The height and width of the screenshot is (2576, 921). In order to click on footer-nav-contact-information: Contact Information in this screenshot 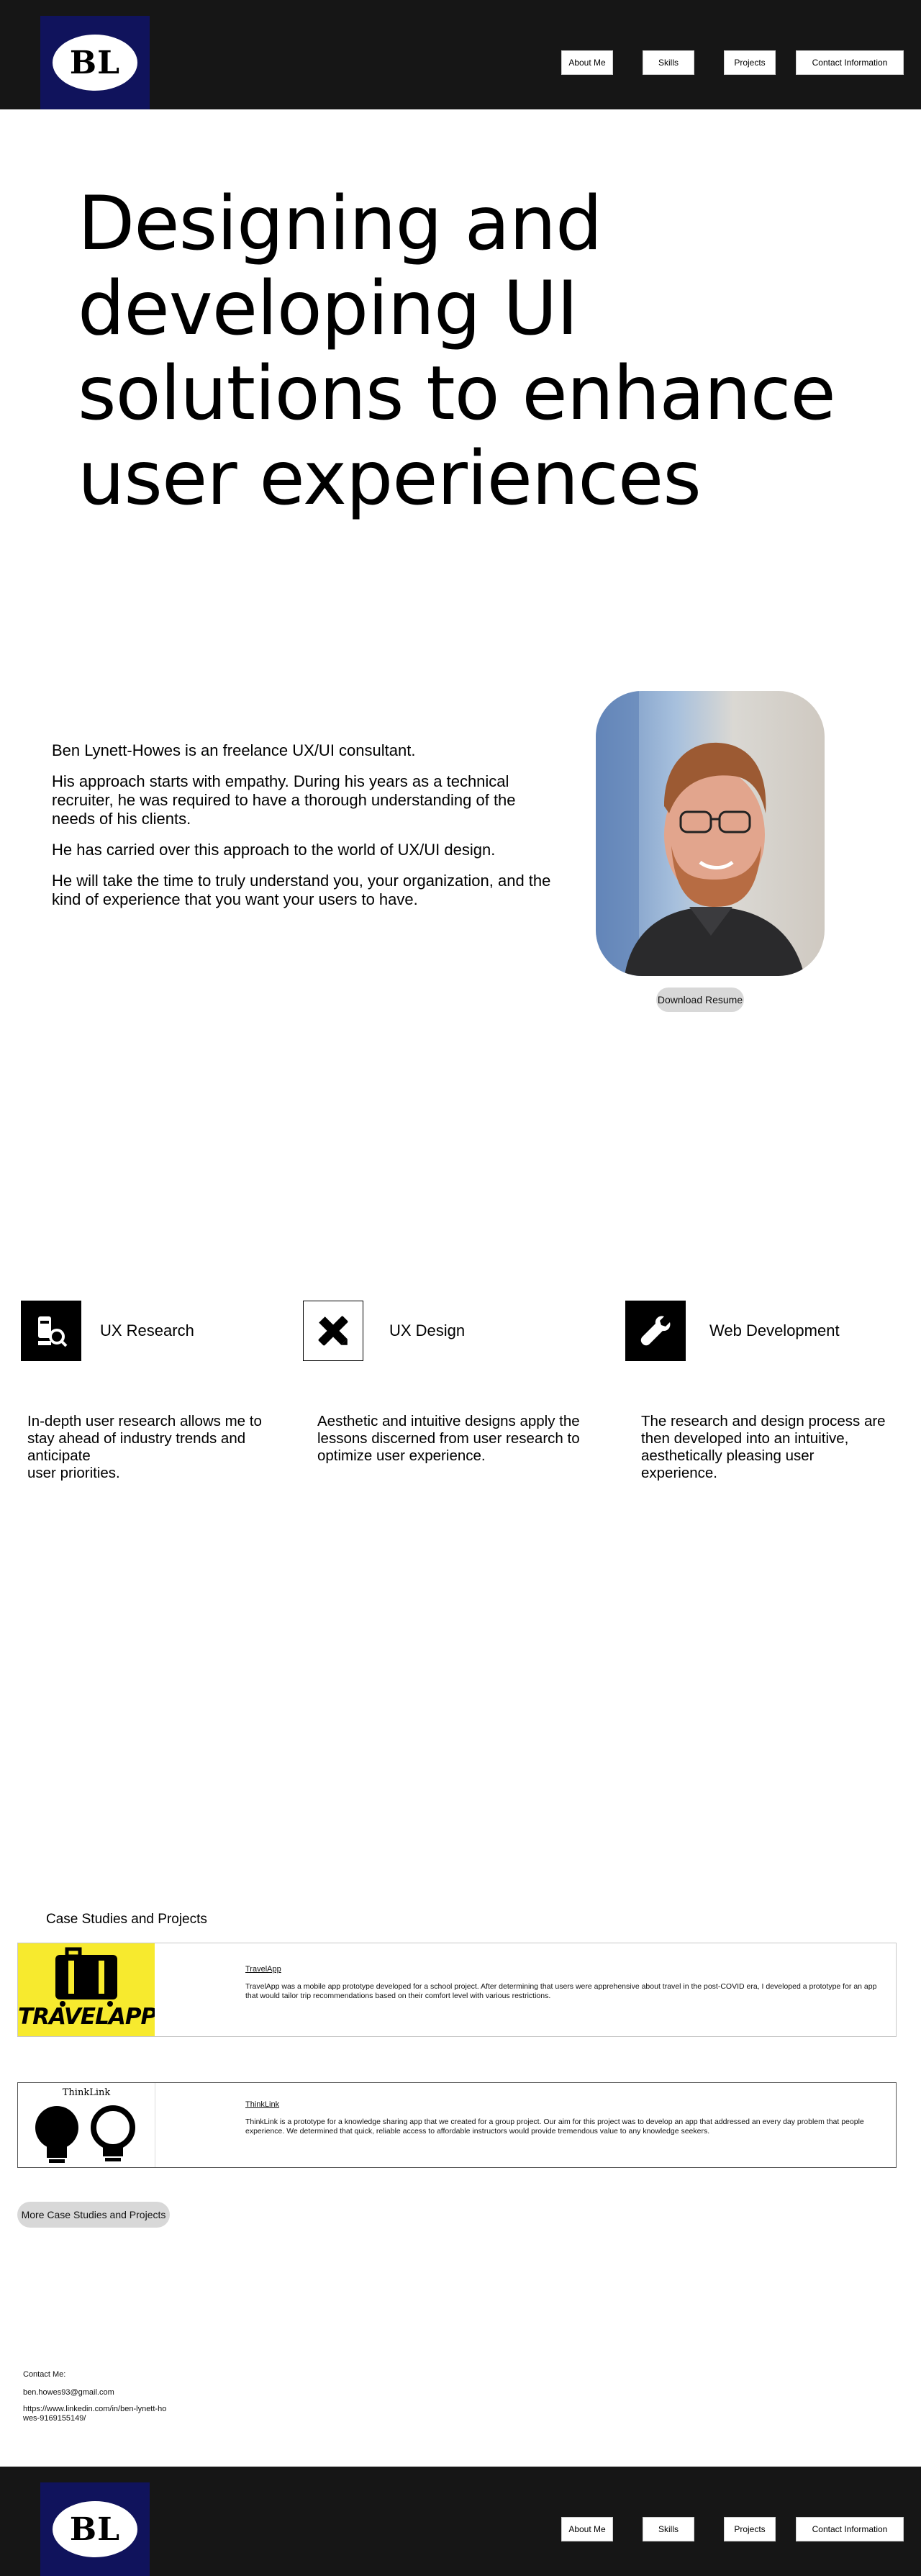, I will do `click(850, 2529)`.